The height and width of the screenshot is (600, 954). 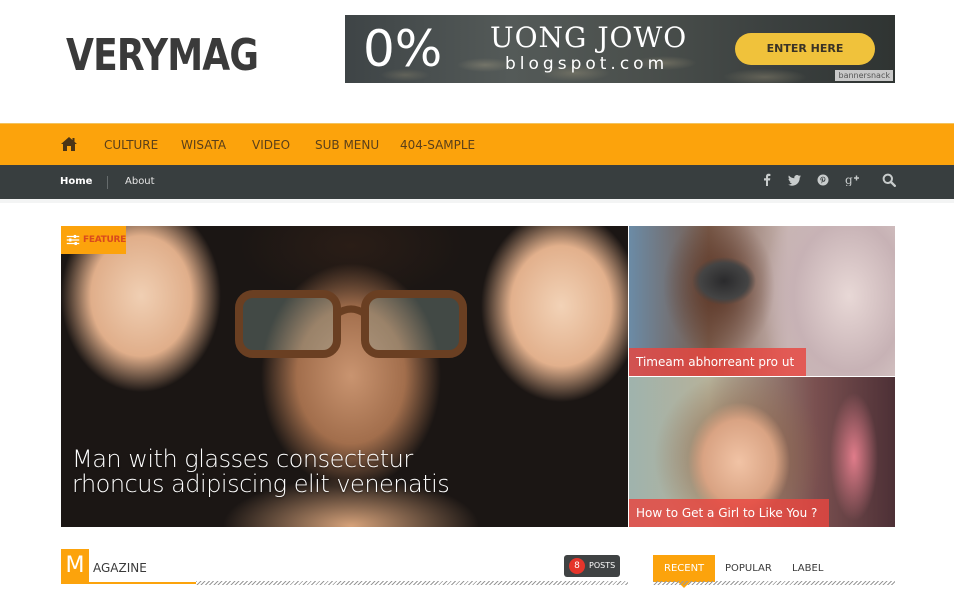 I want to click on feature-badge-label: FEATURE, so click(x=104, y=240).